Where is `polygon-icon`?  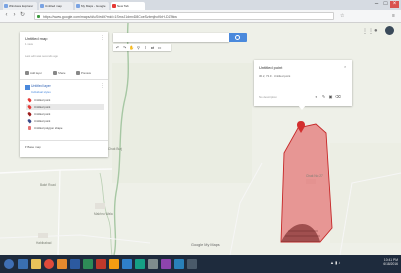
polygon-icon is located at coordinates (29, 128).